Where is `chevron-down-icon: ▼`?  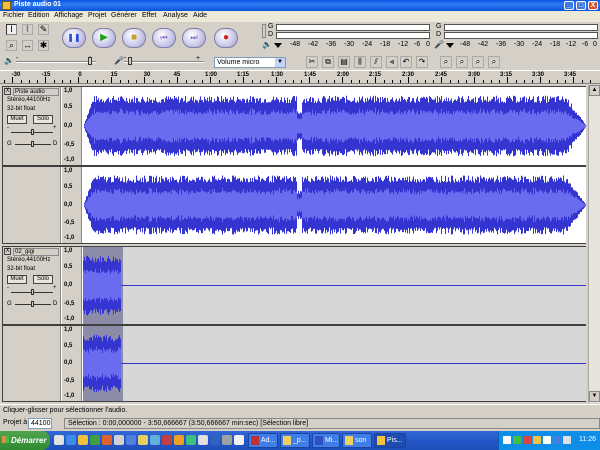
chevron-down-icon: ▼ is located at coordinates (280, 62).